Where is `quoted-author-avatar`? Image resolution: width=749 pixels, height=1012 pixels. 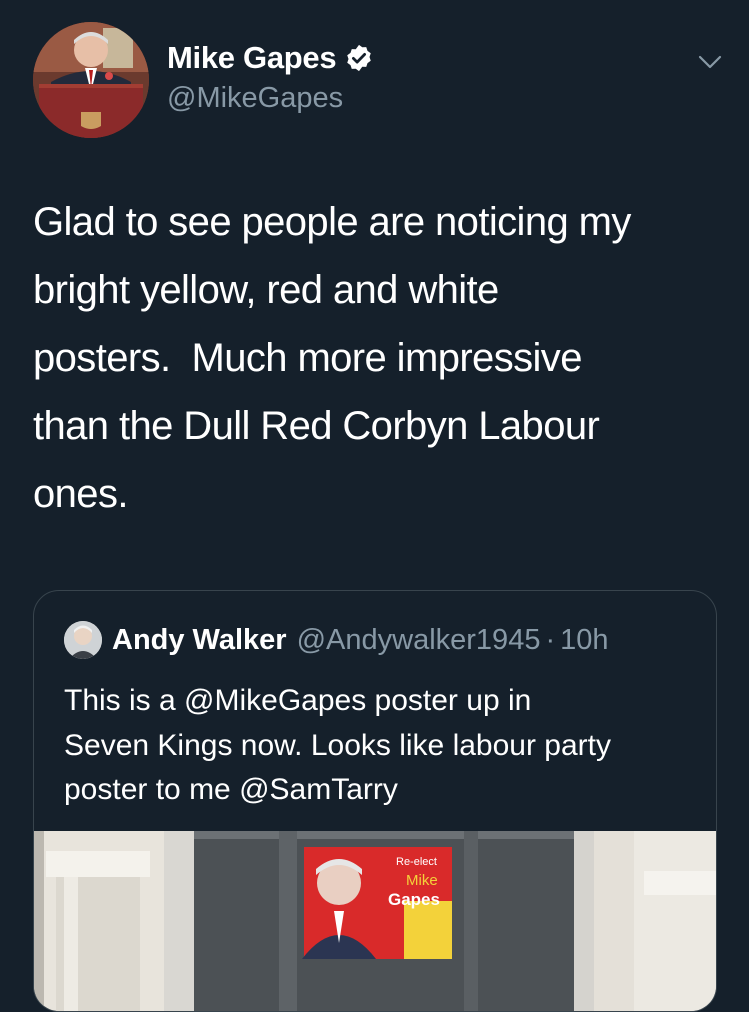
quoted-author-avatar is located at coordinates (83, 640).